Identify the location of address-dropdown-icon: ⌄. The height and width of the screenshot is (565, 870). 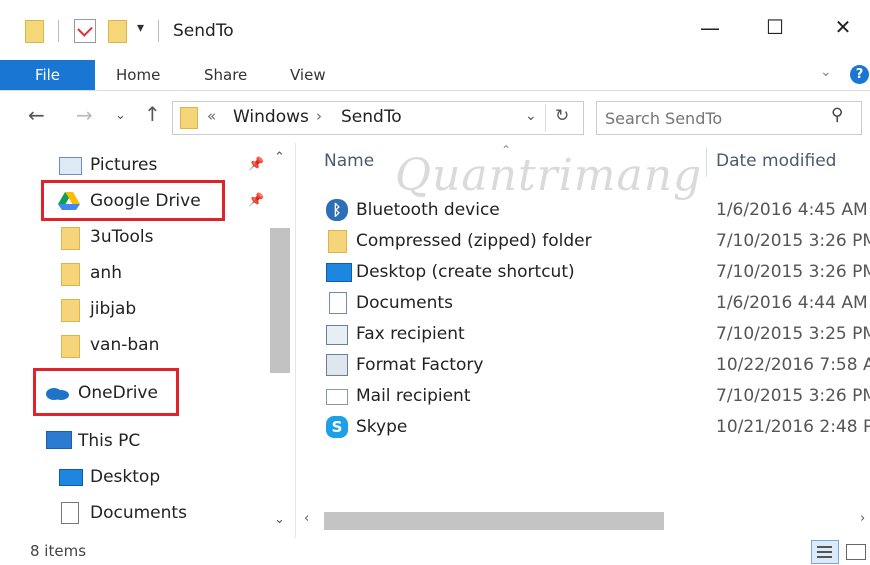
(531, 116).